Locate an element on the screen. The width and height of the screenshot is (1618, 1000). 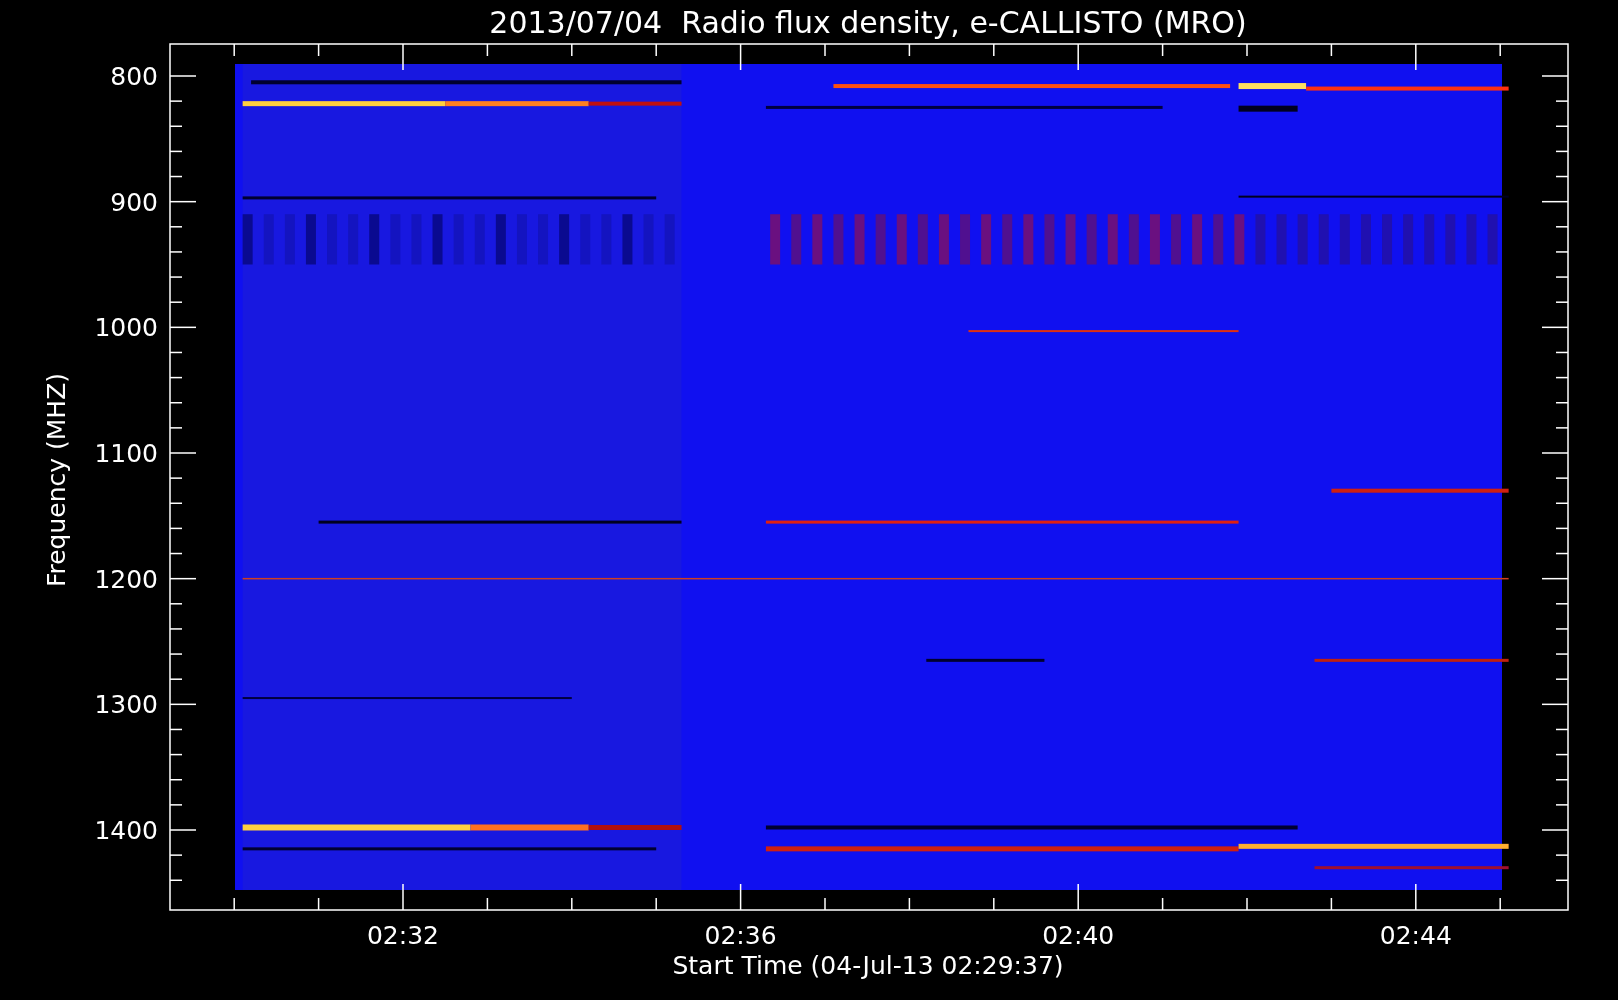
y-tick-label: 1000 is located at coordinates (126, 328).